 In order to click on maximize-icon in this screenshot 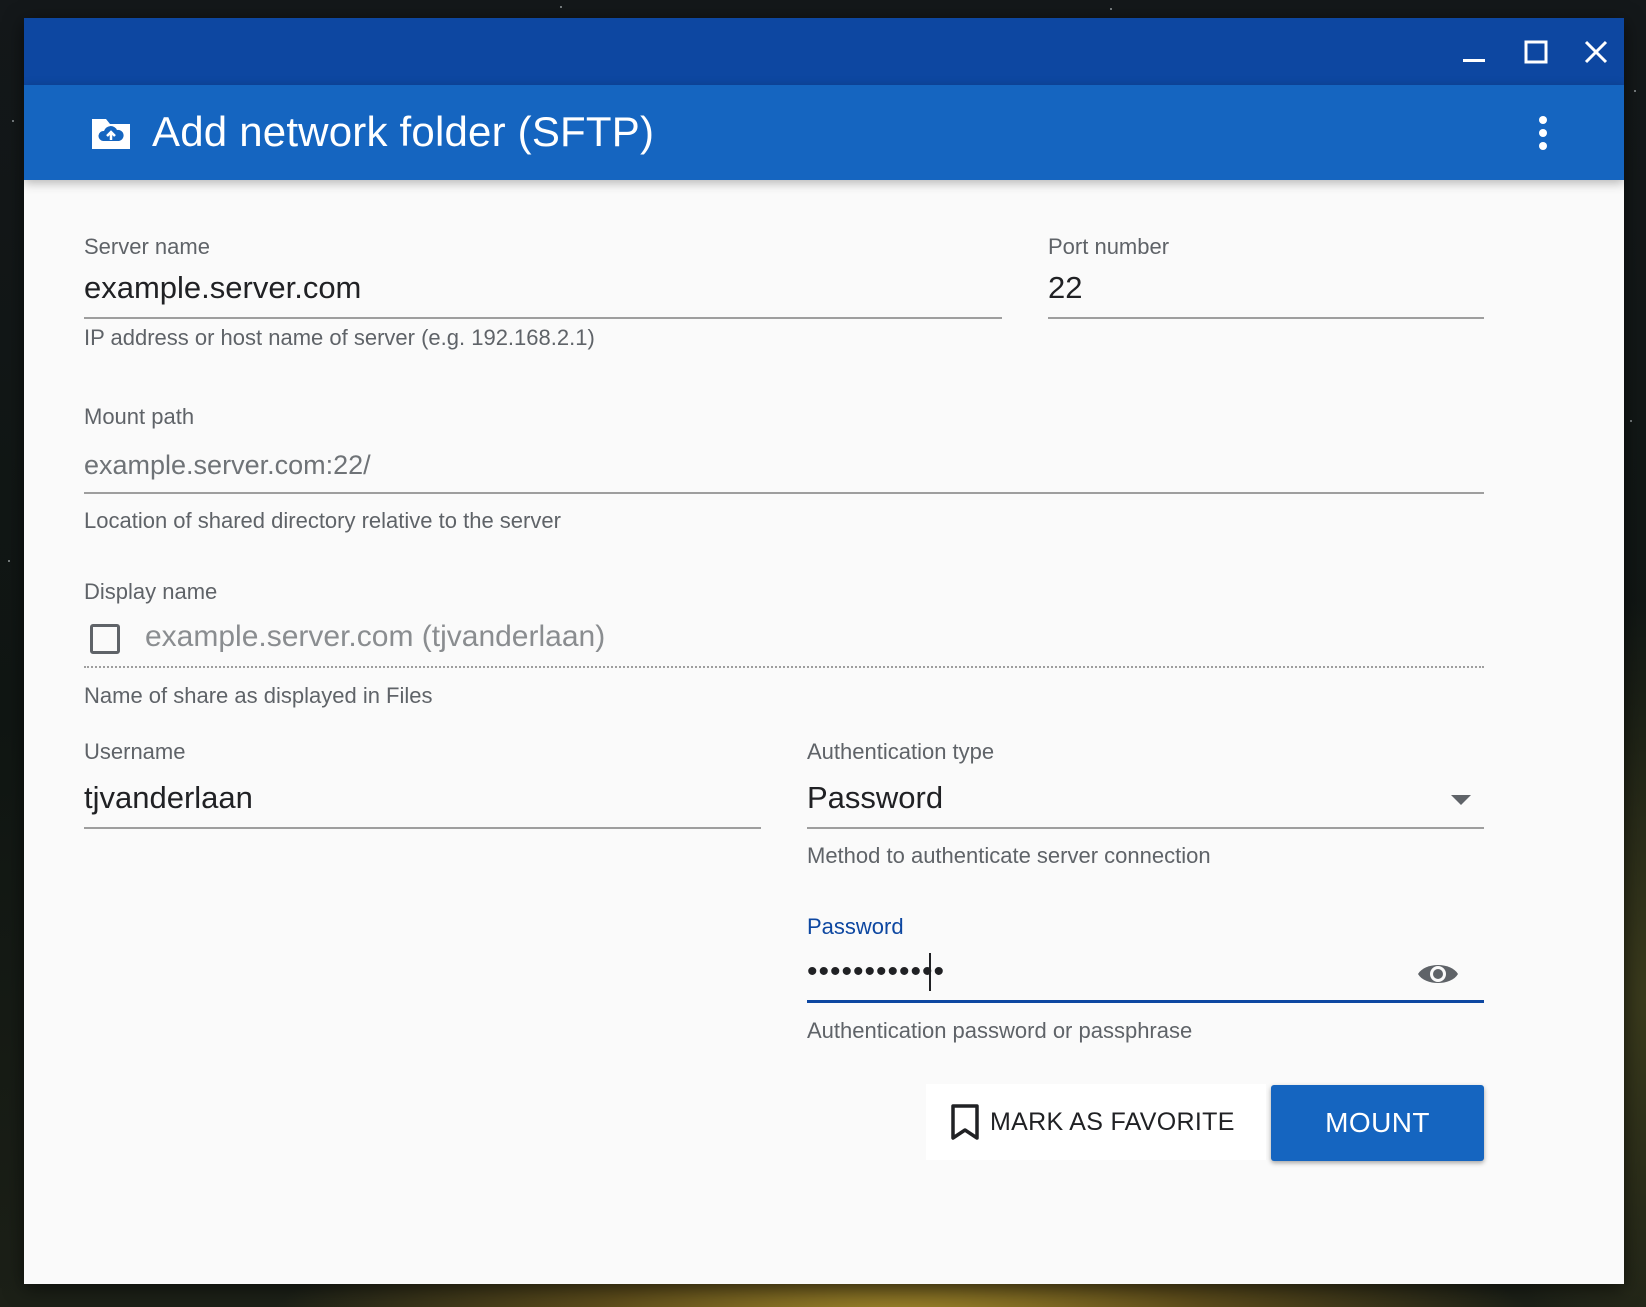, I will do `click(1536, 52)`.